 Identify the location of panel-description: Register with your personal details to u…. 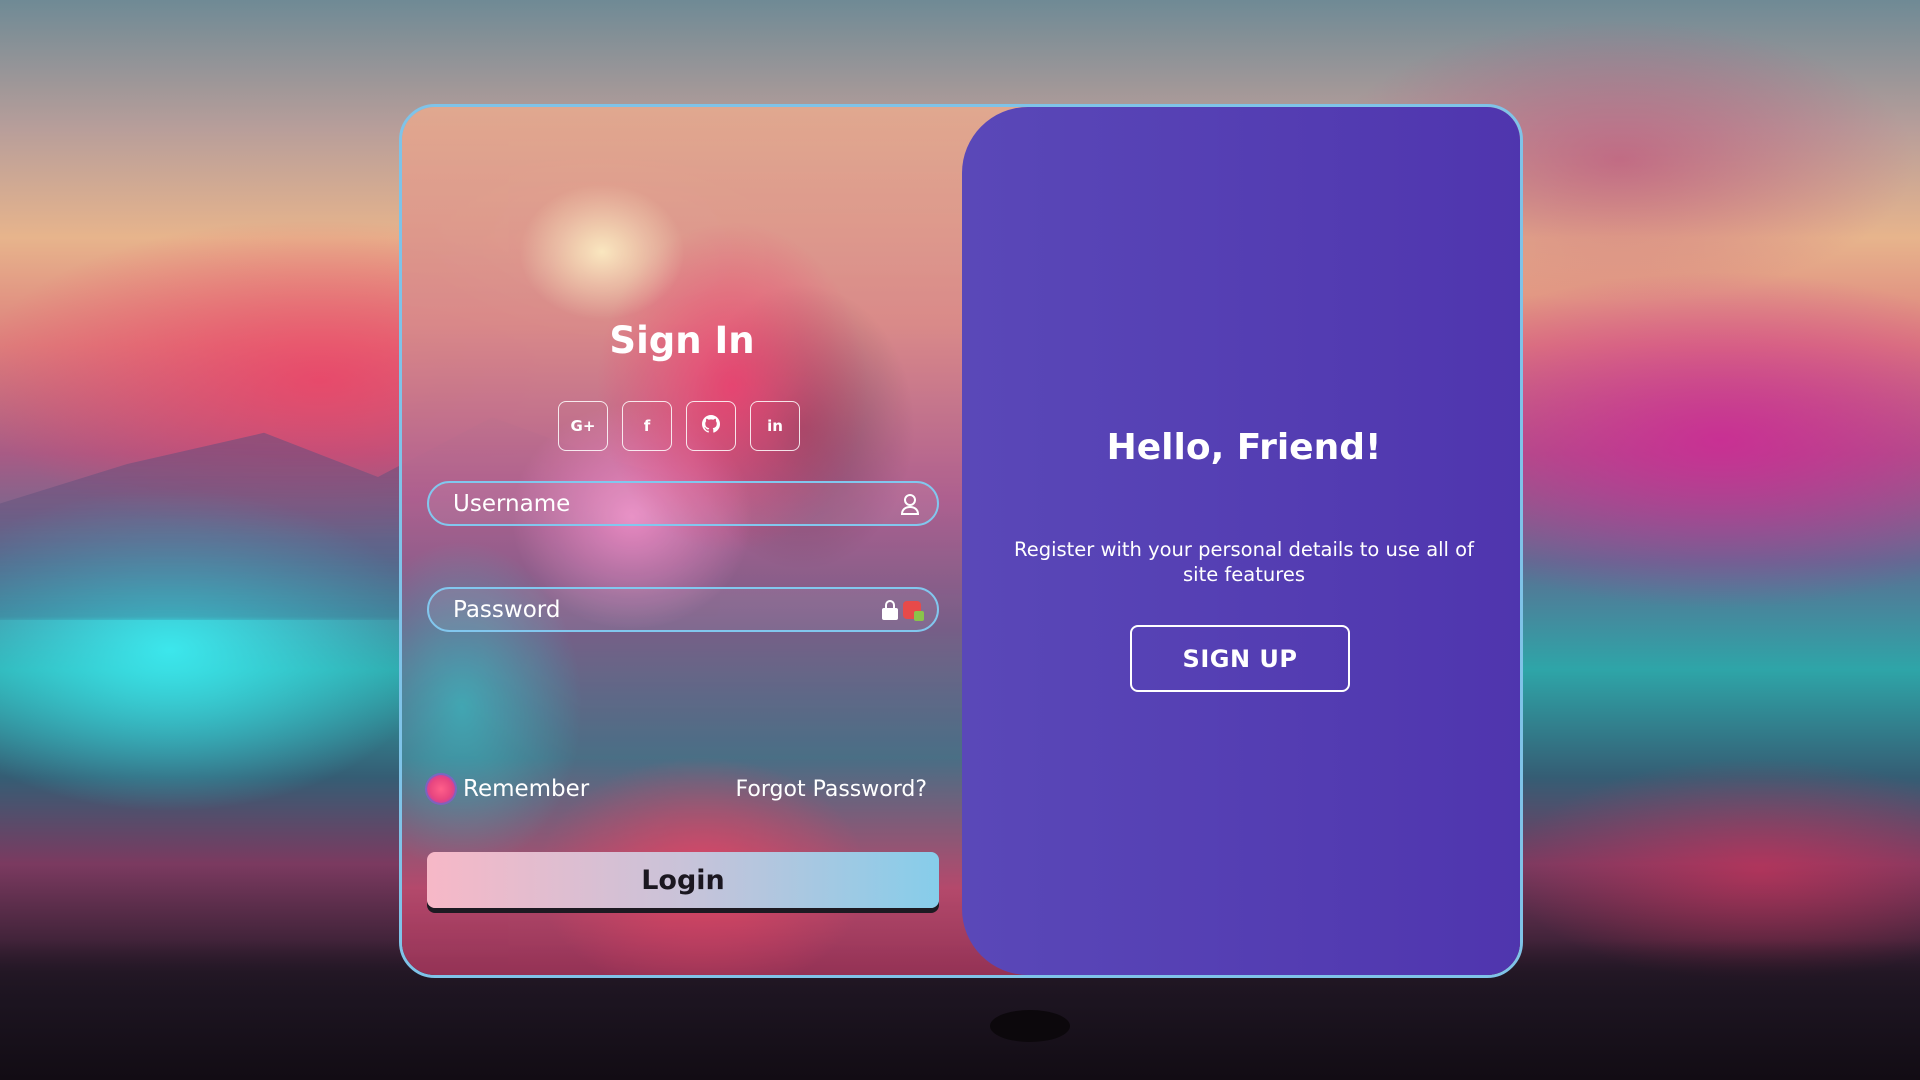
(1244, 562).